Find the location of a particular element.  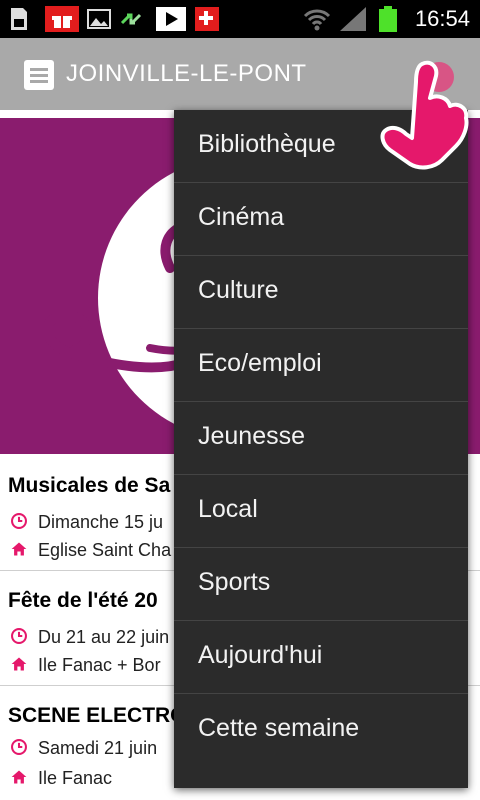

gift-icon is located at coordinates (62, 19).